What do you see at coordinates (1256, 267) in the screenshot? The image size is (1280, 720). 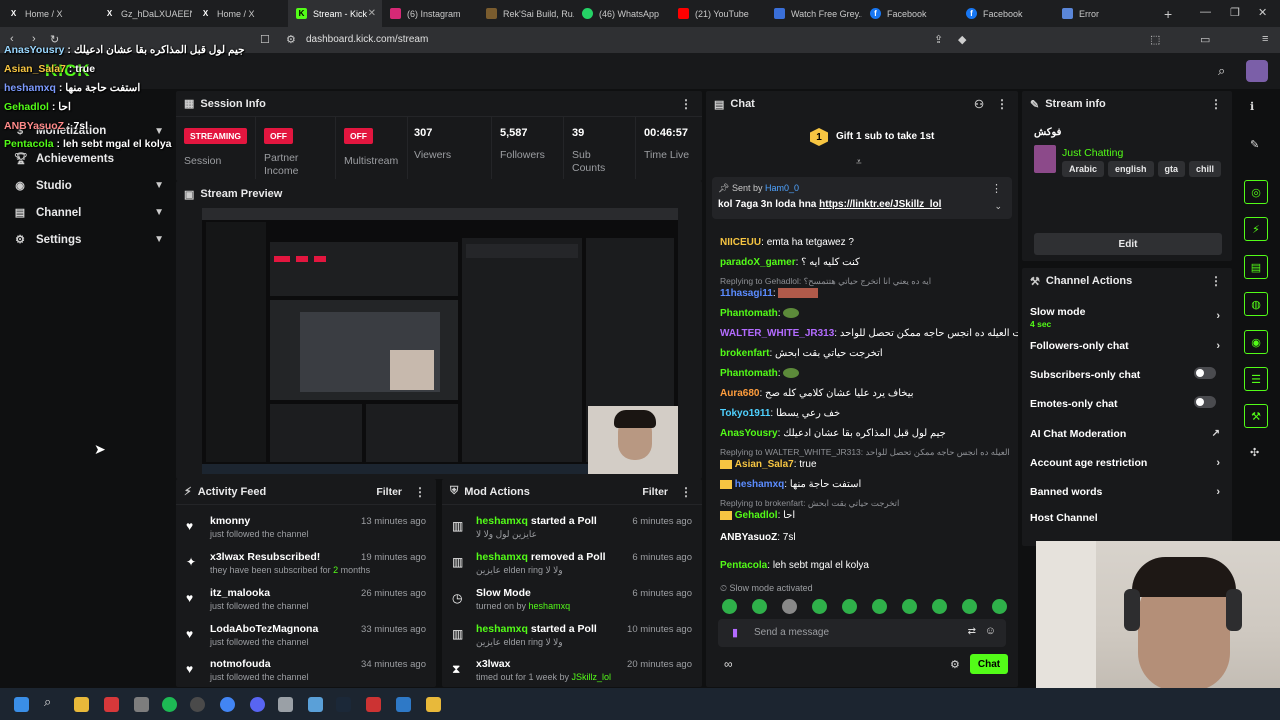 I see `rail-doc-icon: ▤` at bounding box center [1256, 267].